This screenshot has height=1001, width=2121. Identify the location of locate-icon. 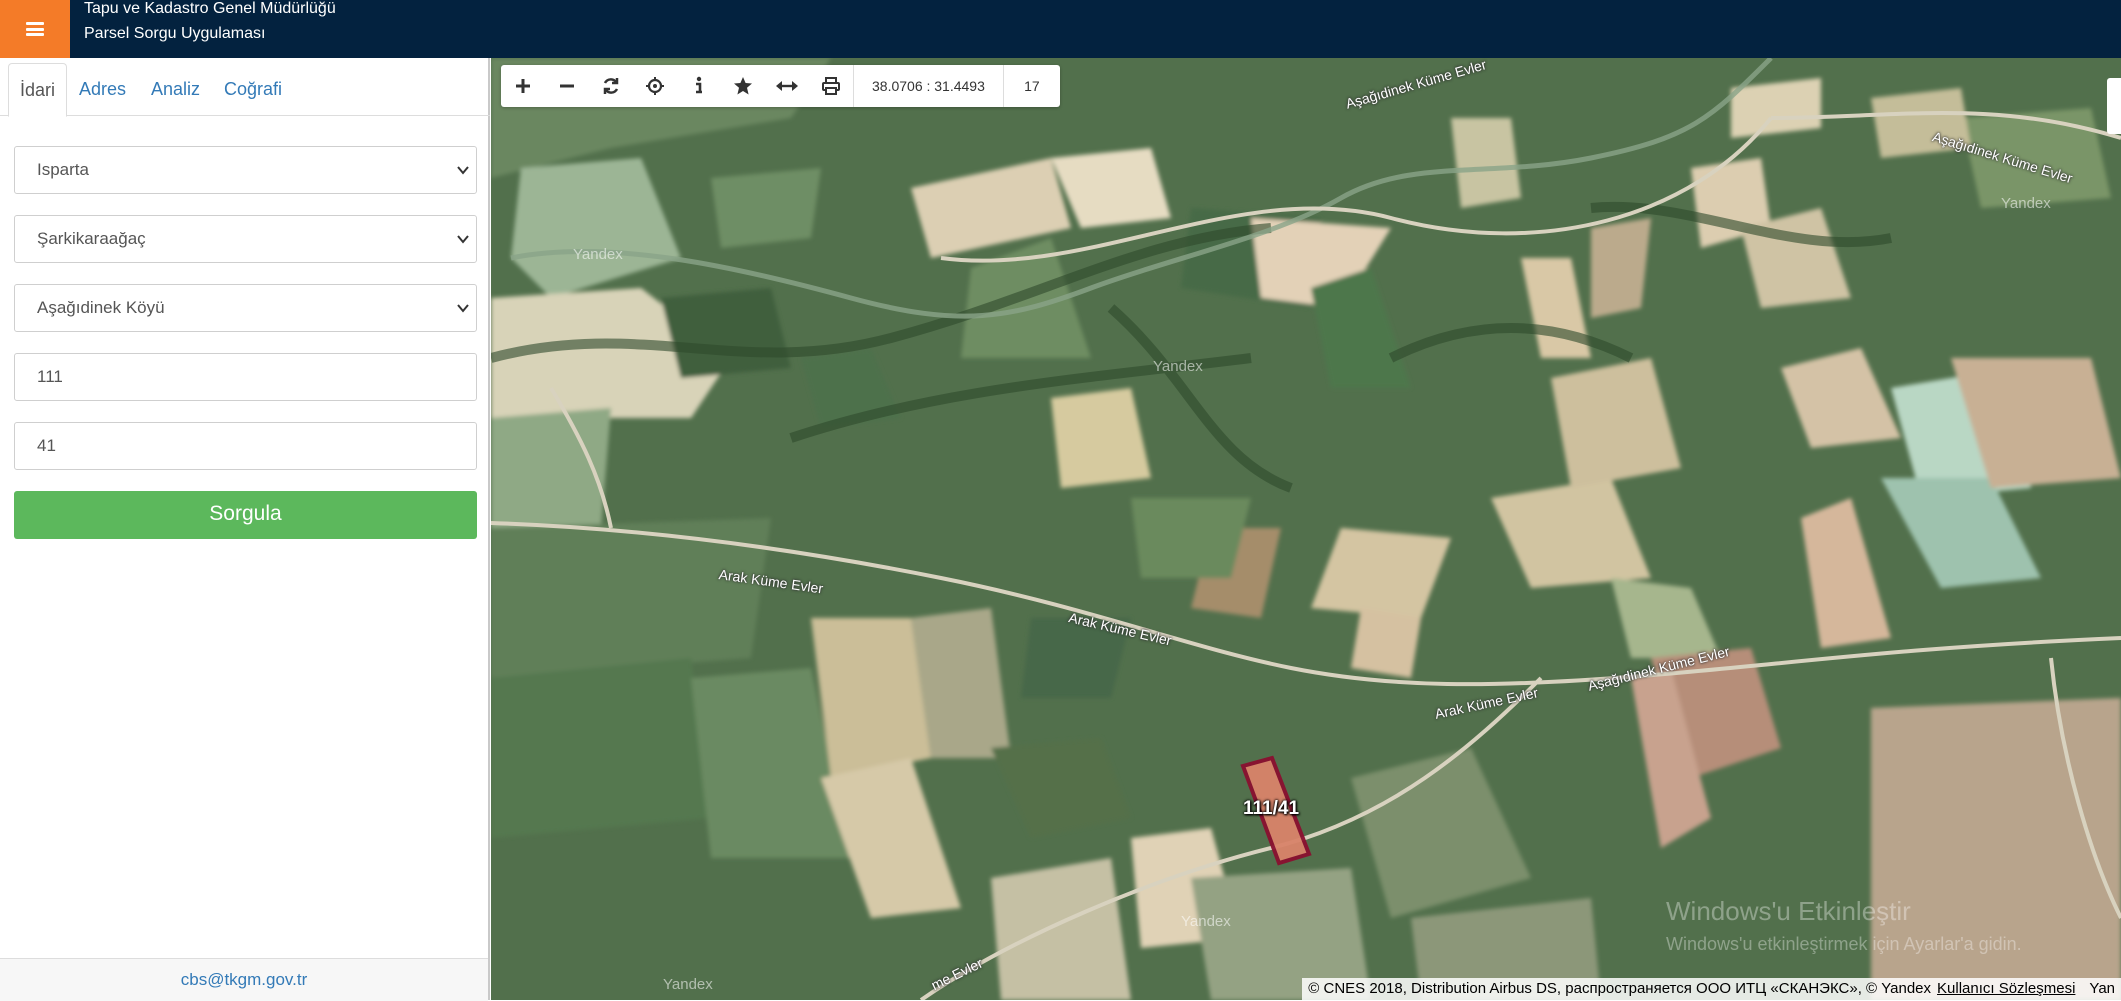
(655, 86).